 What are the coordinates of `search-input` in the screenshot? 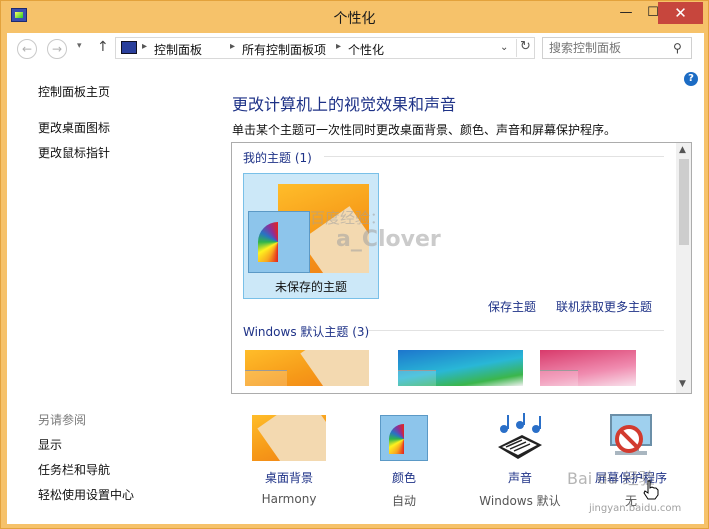 It's located at (608, 48).